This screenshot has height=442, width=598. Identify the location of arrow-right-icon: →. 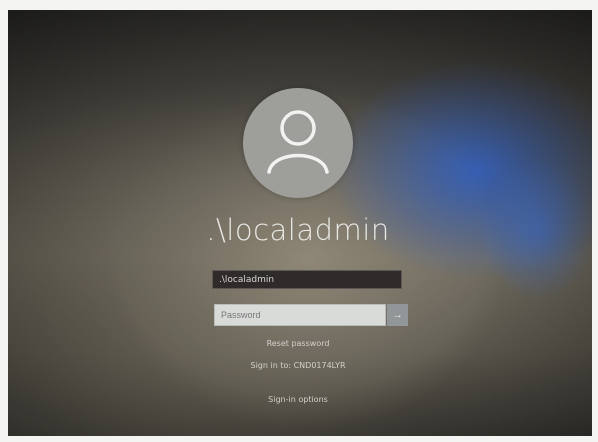
(397, 315).